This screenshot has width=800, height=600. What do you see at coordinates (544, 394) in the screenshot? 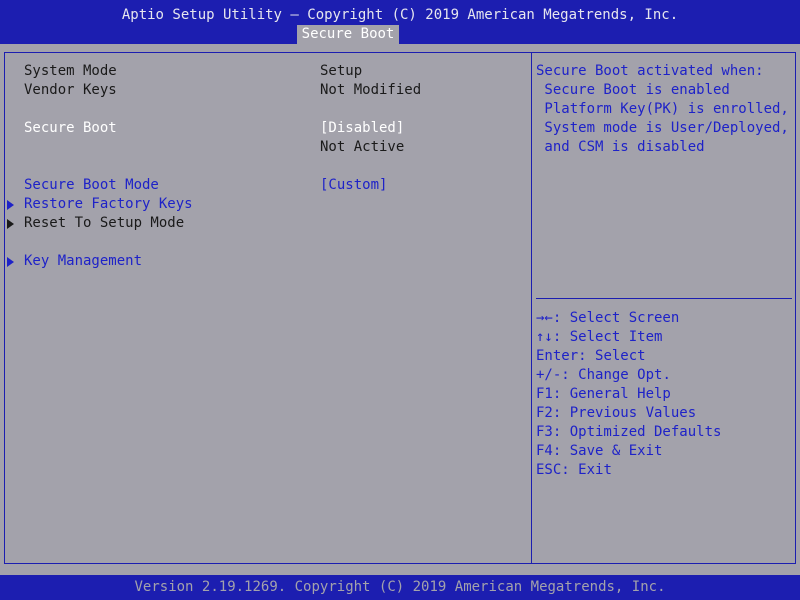
I see `key-name: F1` at bounding box center [544, 394].